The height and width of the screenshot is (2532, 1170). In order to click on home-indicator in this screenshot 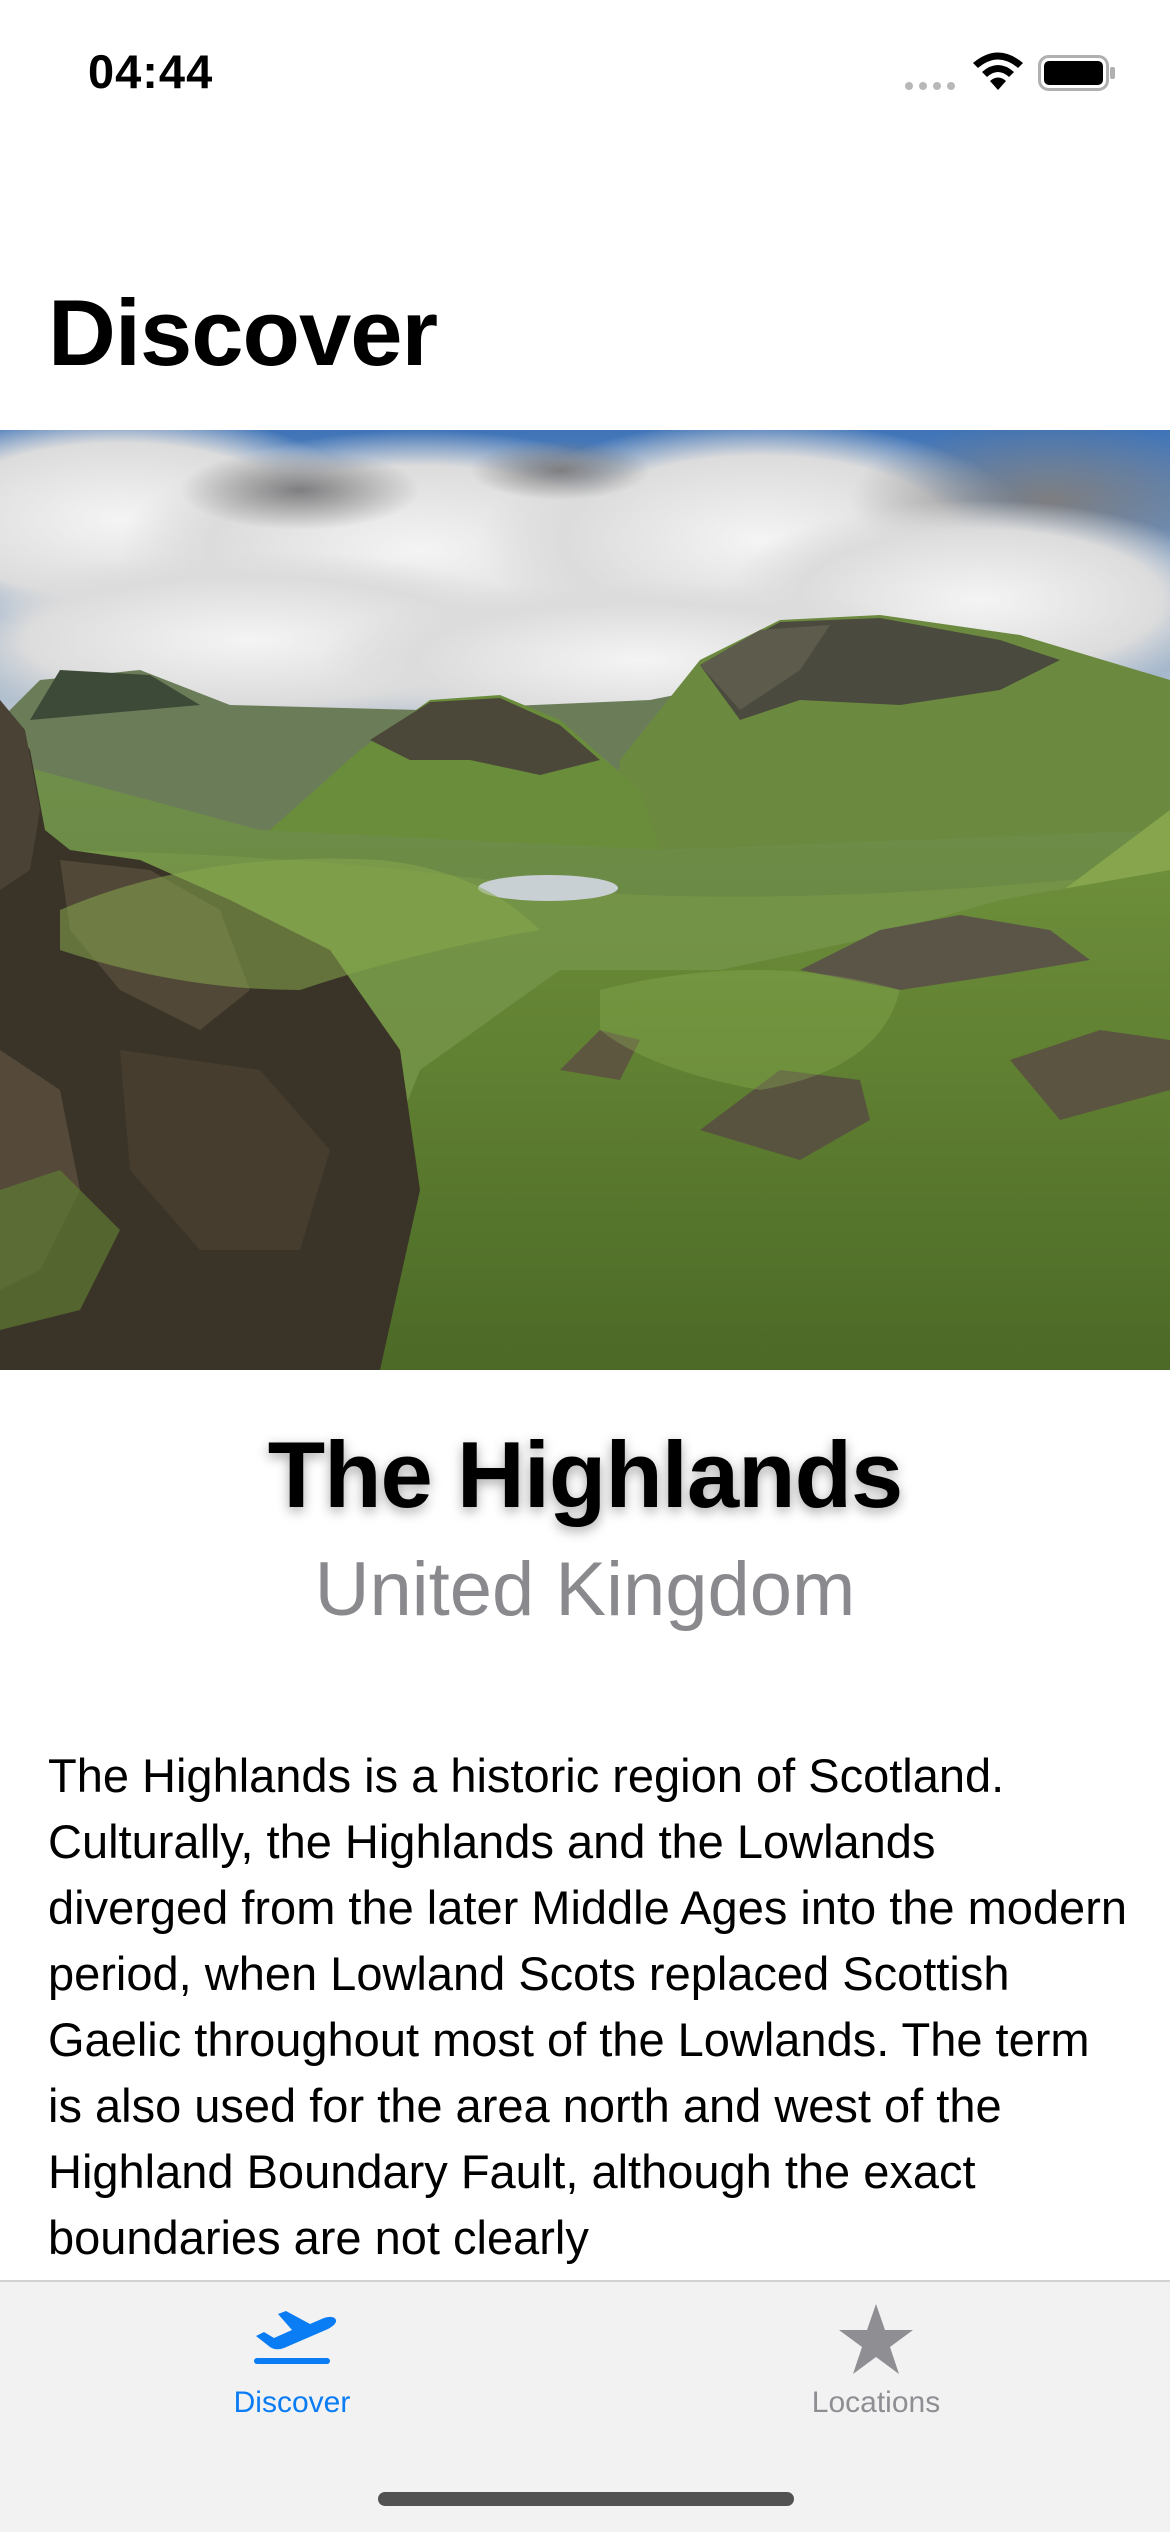, I will do `click(586, 2499)`.